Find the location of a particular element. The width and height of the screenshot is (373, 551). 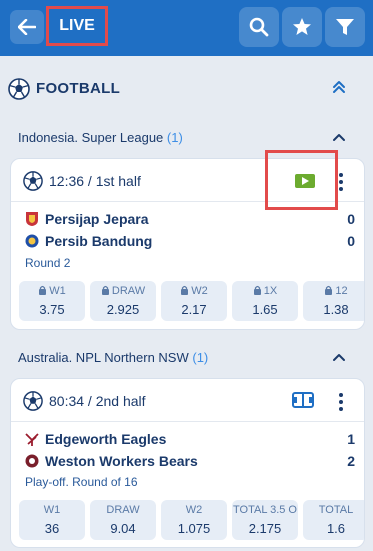

odd-value: 2.175 is located at coordinates (265, 528).